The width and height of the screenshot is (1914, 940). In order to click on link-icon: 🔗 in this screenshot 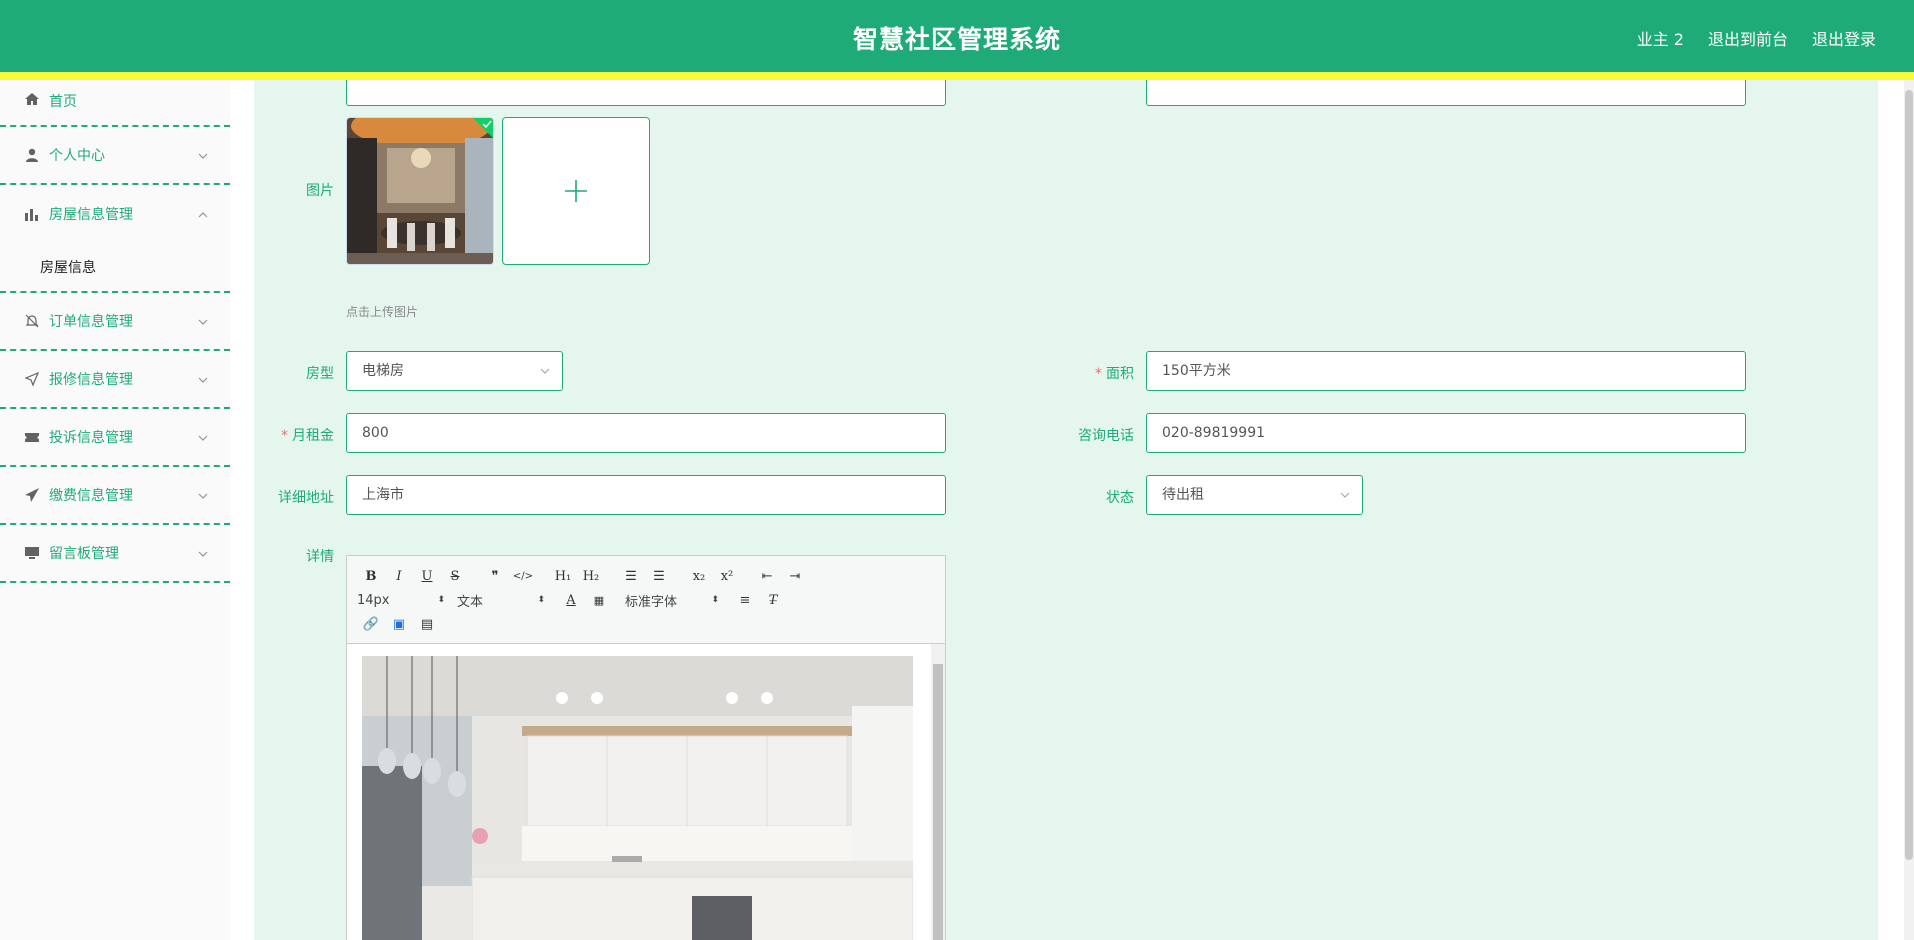, I will do `click(371, 624)`.